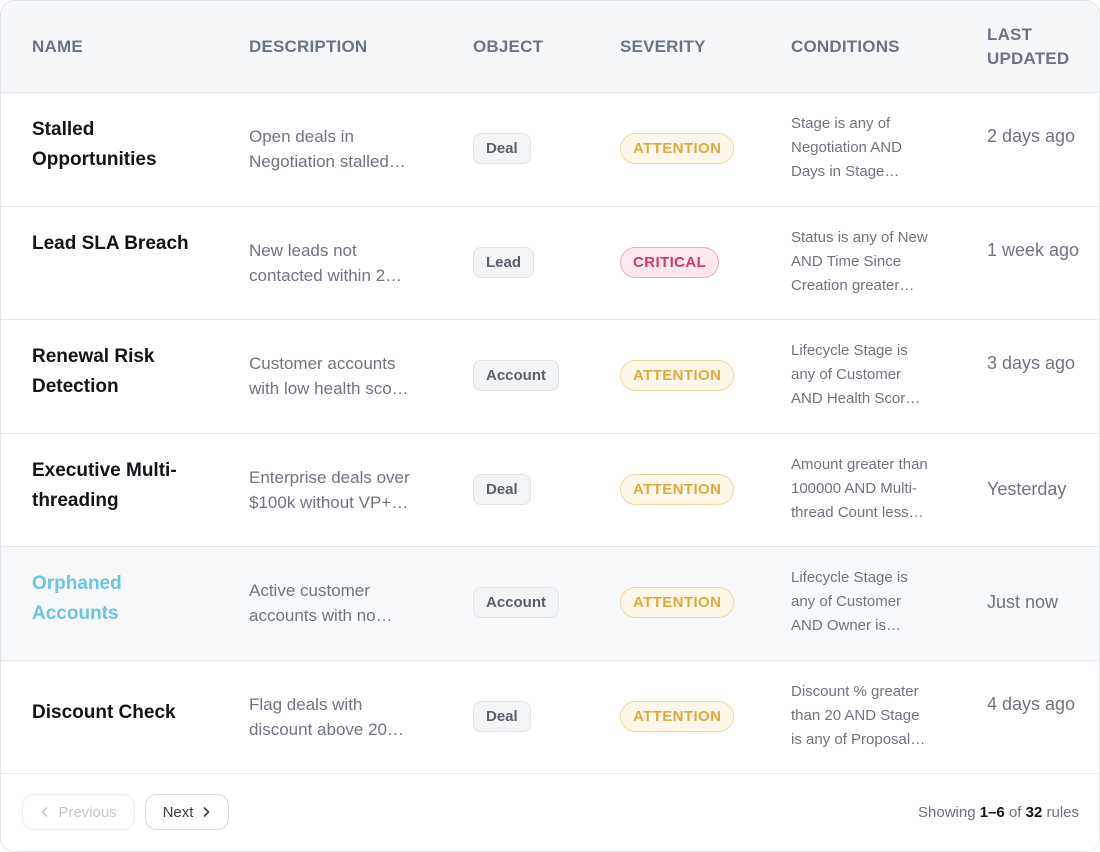 This screenshot has width=1100, height=852. What do you see at coordinates (329, 477) in the screenshot?
I see `rule-description-line1: Enterprise deals over` at bounding box center [329, 477].